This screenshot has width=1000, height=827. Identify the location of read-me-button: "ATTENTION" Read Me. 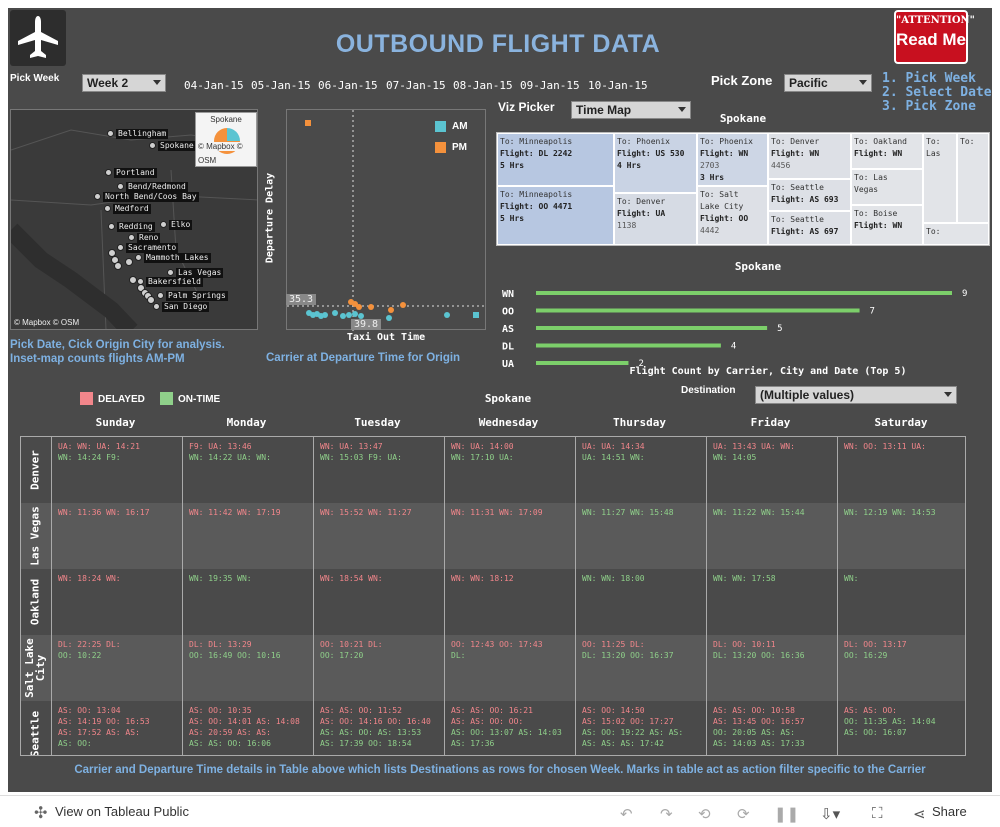
(934, 37).